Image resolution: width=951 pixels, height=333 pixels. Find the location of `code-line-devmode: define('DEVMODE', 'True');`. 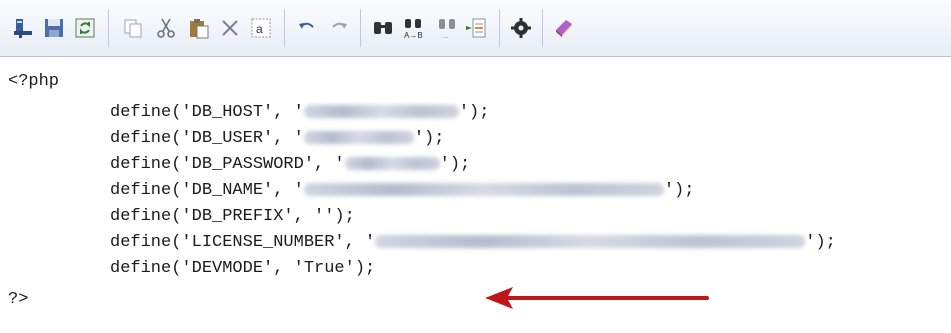

code-line-devmode: define('DEVMODE', 'True'); is located at coordinates (243, 268).